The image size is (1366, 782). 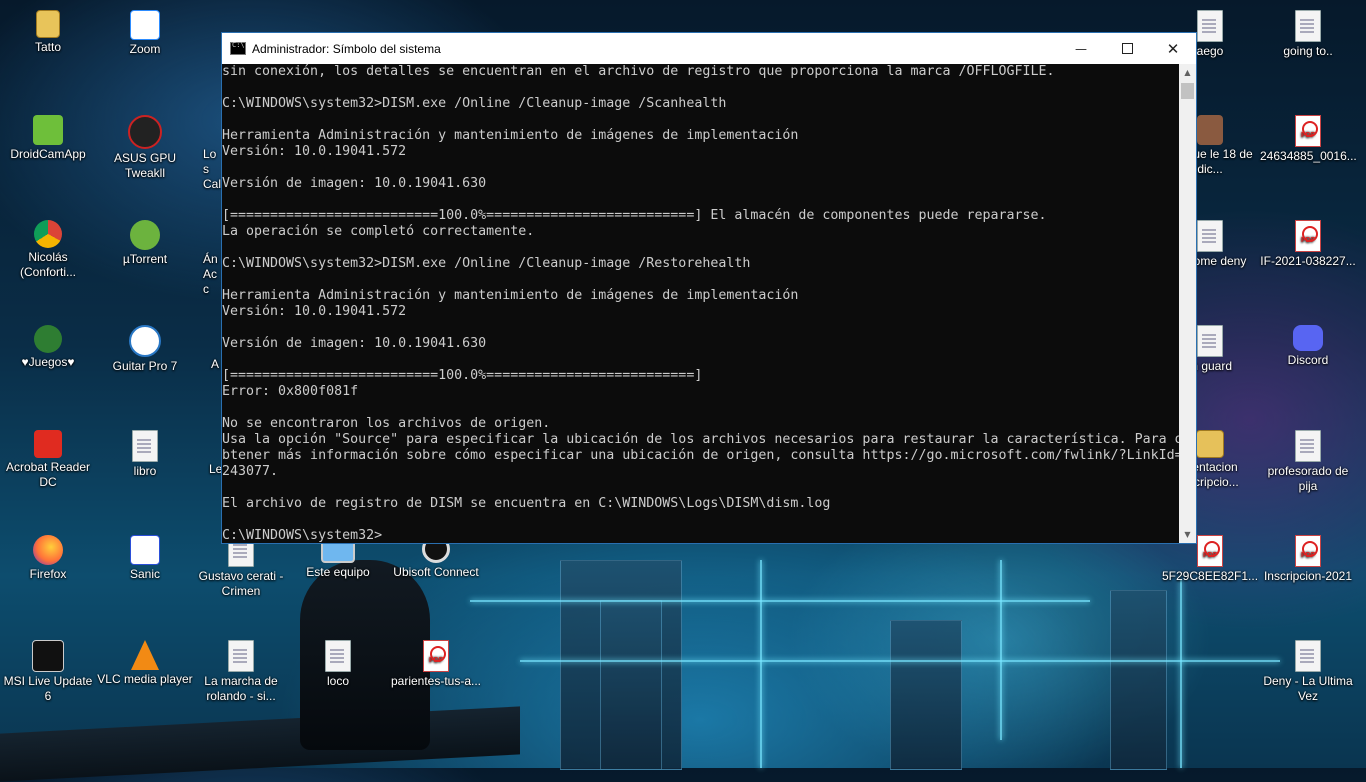 I want to click on desktop-icon-label: libro, so click(x=145, y=471).